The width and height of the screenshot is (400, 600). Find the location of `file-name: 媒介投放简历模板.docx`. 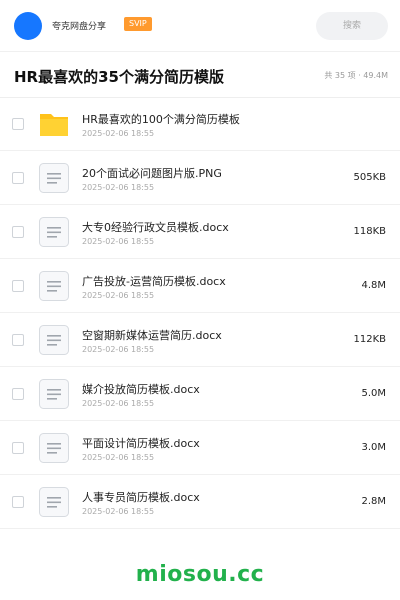

file-name: 媒介投放简历模板.docx is located at coordinates (141, 389).